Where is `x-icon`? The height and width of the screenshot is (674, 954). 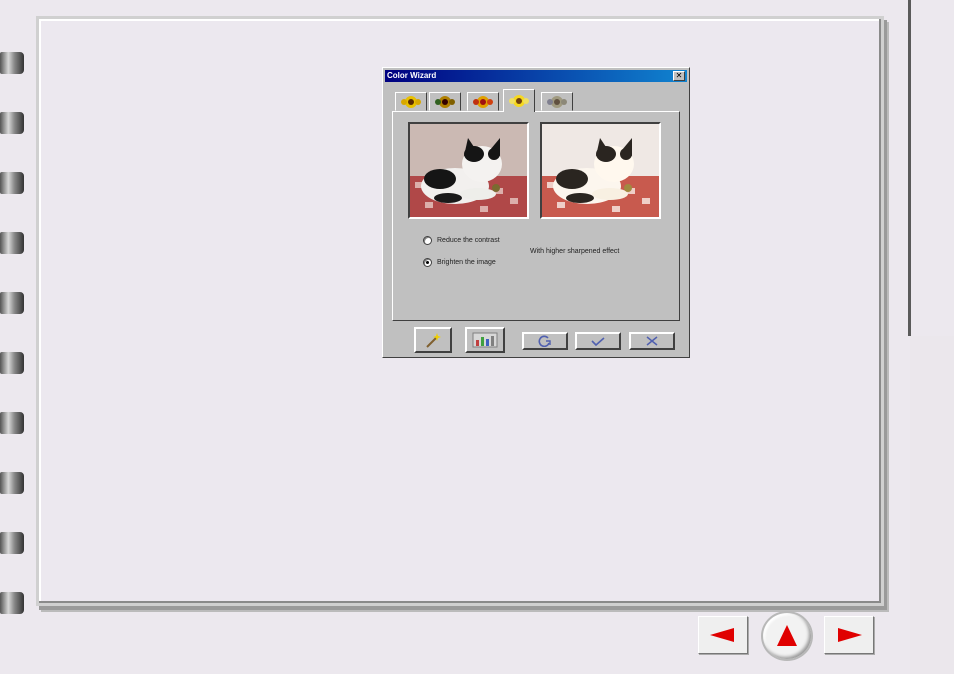 x-icon is located at coordinates (652, 341).